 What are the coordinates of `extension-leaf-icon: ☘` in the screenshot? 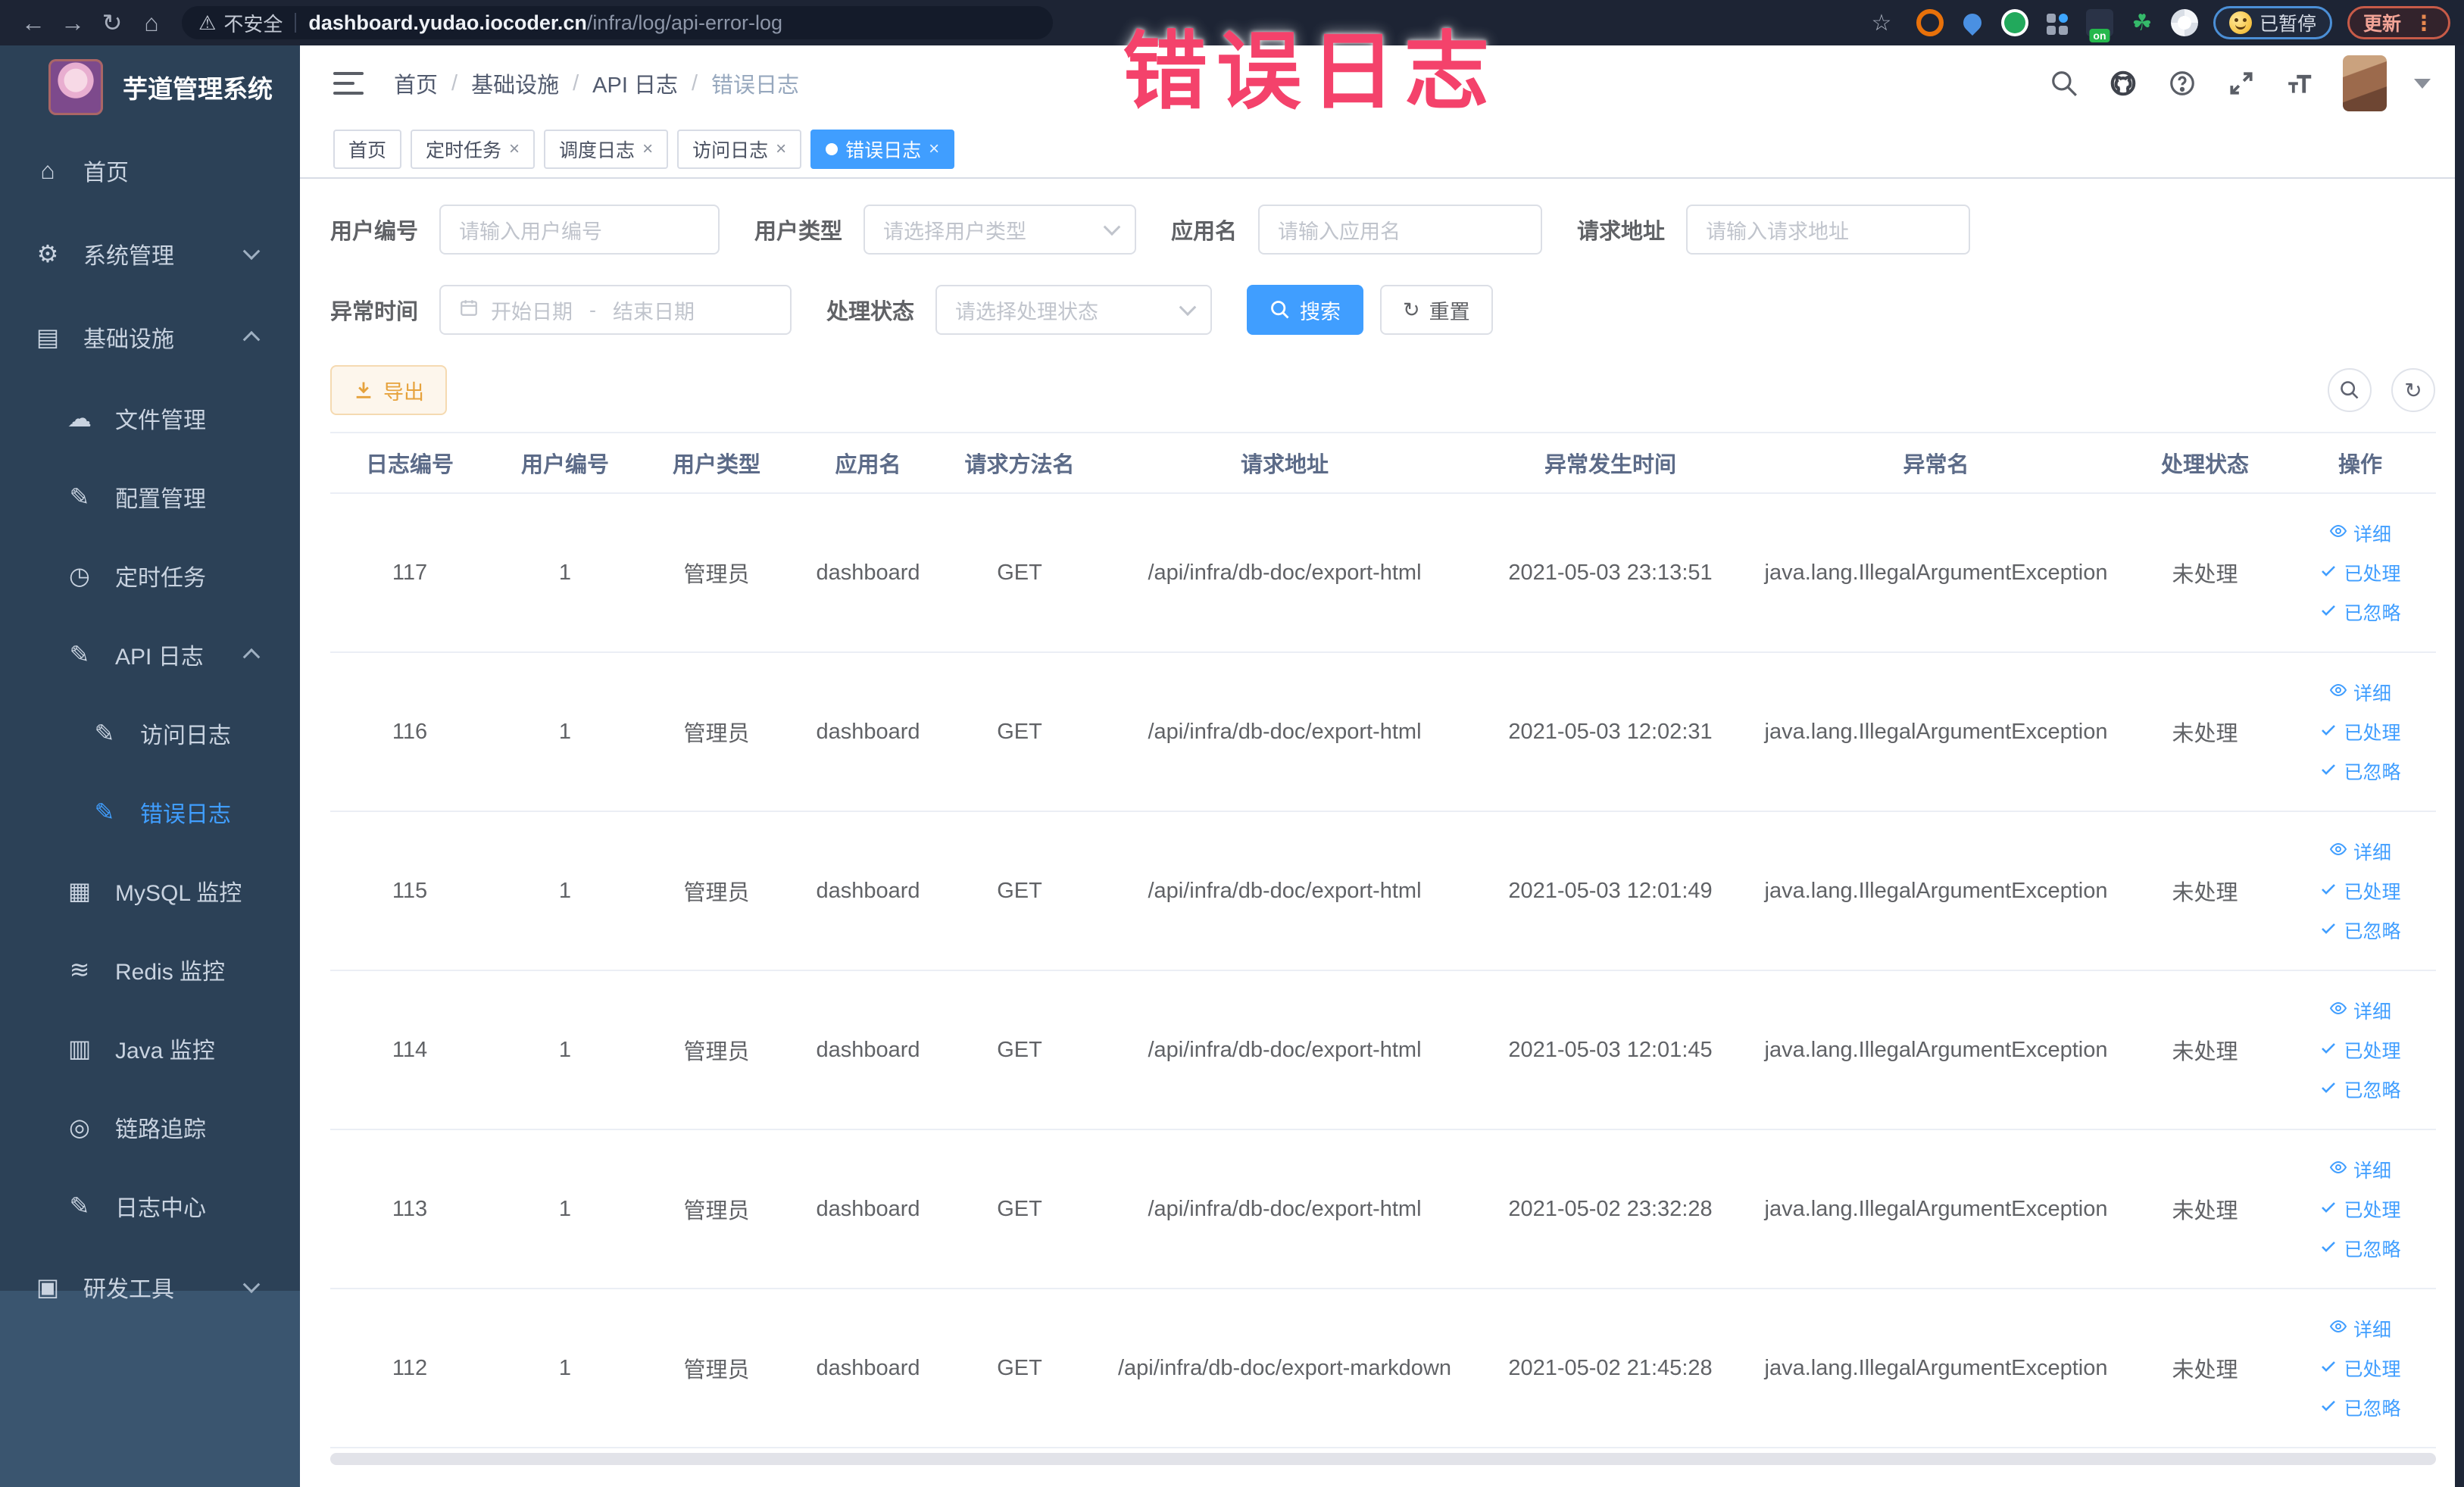 It's located at (2142, 22).